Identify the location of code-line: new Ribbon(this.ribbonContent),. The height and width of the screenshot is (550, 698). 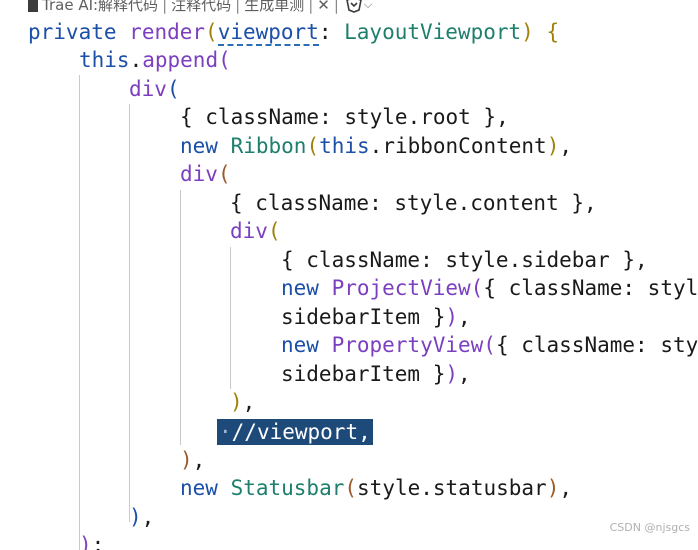
(376, 146).